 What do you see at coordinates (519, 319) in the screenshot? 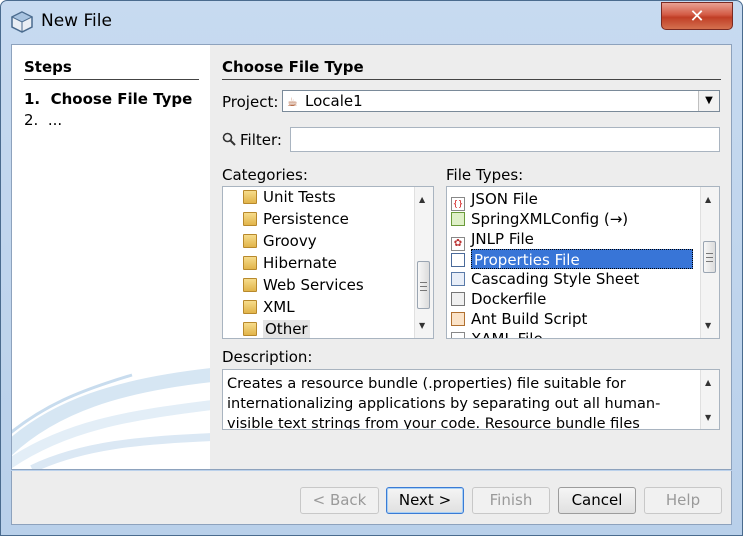
I see `file-type-item: Ant Build Script` at bounding box center [519, 319].